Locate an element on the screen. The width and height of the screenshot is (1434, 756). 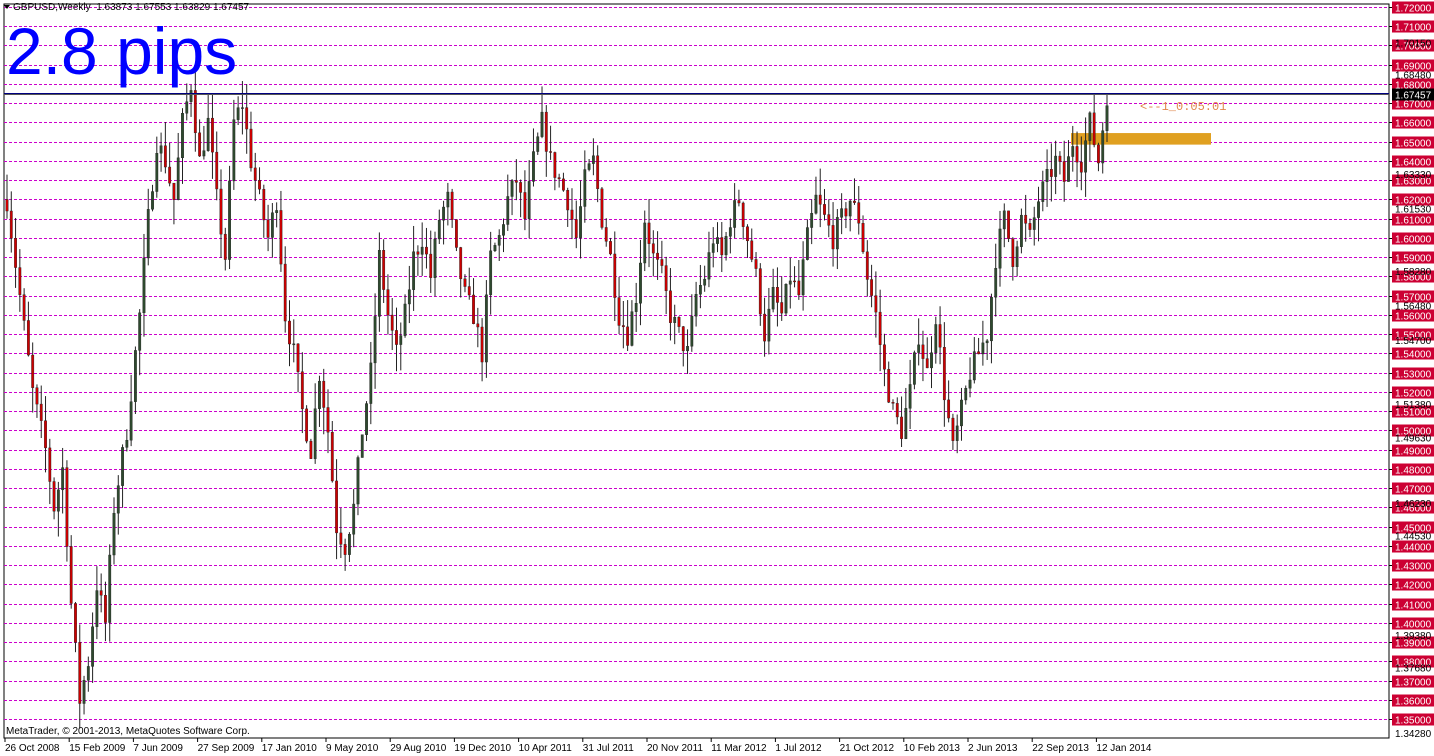
y-extra-label: 1.44530 is located at coordinates (1413, 537).